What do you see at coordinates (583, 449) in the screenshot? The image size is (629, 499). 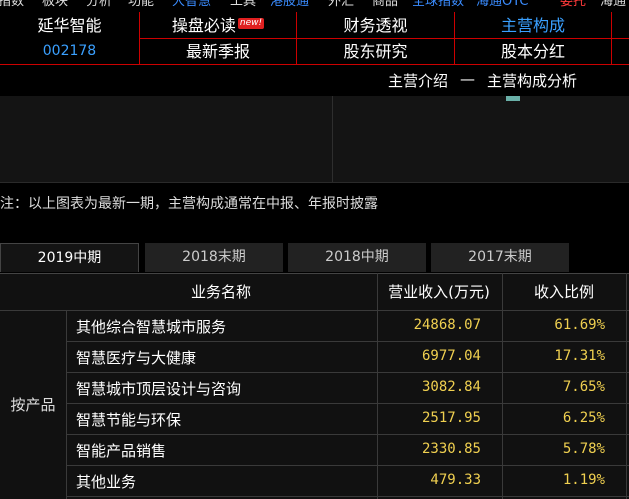 I see `row-ratio: 5.78%` at bounding box center [583, 449].